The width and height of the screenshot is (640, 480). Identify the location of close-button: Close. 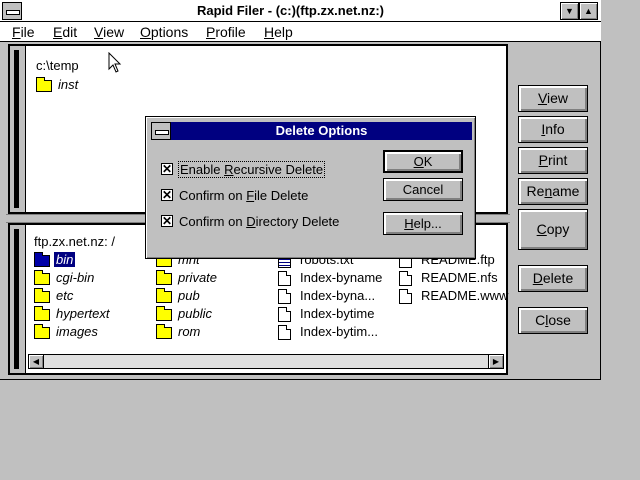
(553, 320).